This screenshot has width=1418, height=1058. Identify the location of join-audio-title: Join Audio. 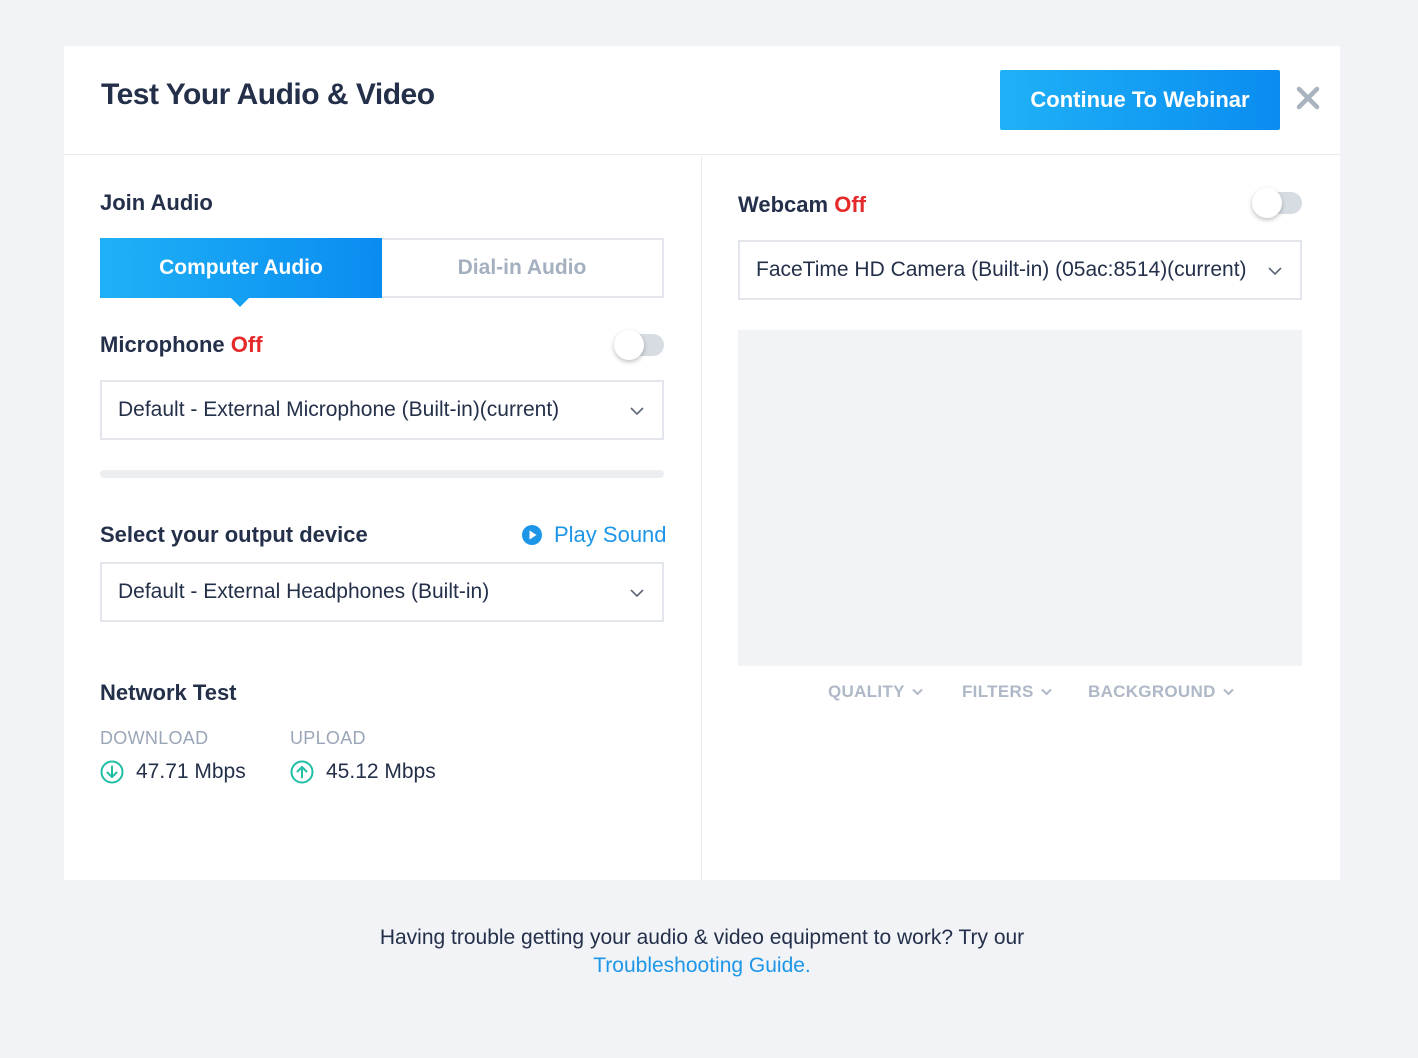
(156, 202).